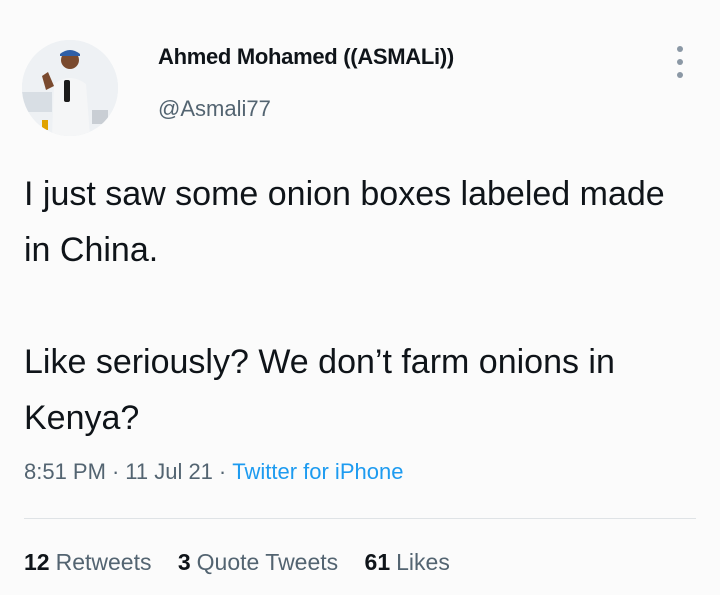 This screenshot has height=595, width=720. What do you see at coordinates (103, 562) in the screenshot?
I see `retweets-label: Retweets` at bounding box center [103, 562].